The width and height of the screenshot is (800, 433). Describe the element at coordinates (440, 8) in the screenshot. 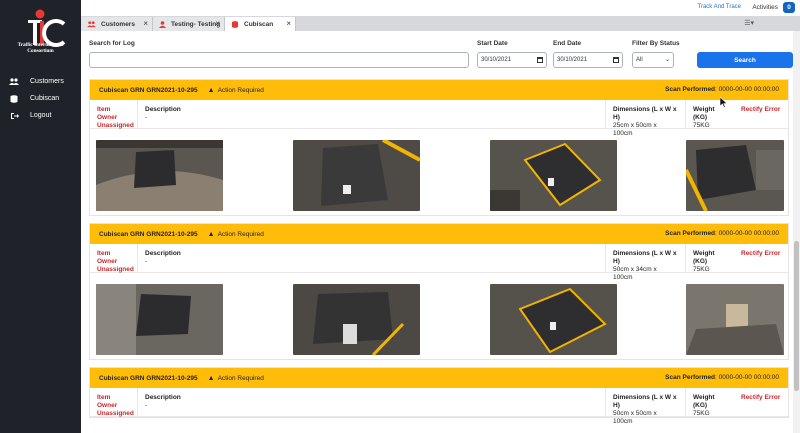

I see `top-bar: Track And Trace Activities 0` at that location.